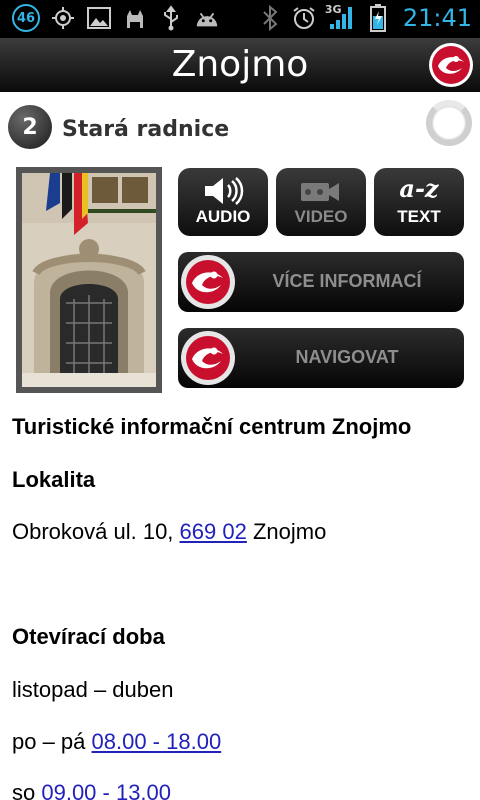 The width and height of the screenshot is (480, 800). What do you see at coordinates (52, 741) in the screenshot?
I see `weekday-label: po – pá` at bounding box center [52, 741].